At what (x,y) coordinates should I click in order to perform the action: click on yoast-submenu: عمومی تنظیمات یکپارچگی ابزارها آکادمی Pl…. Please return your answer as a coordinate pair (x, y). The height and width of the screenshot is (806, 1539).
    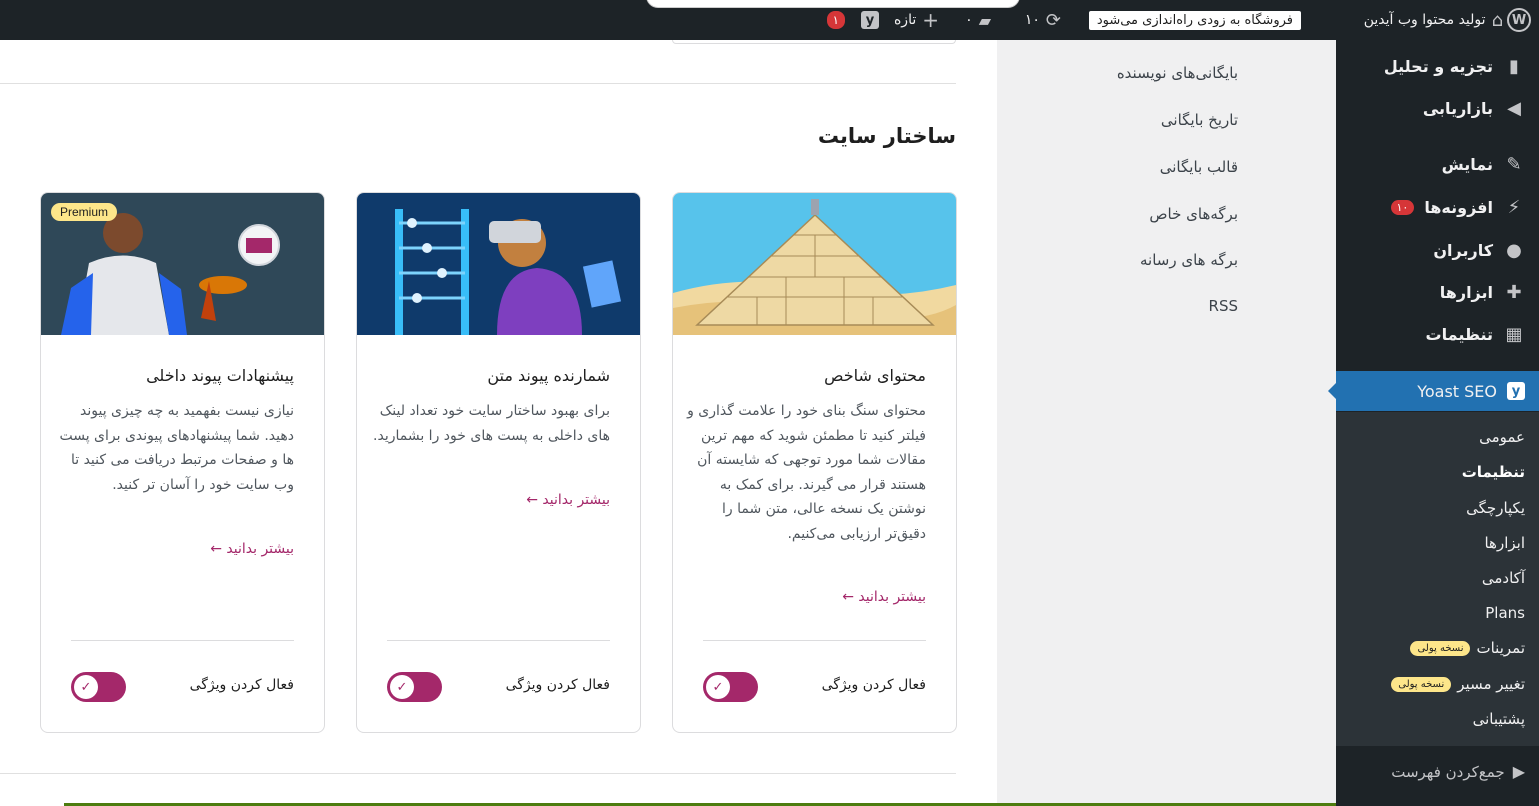
    Looking at the image, I should click on (1437, 579).